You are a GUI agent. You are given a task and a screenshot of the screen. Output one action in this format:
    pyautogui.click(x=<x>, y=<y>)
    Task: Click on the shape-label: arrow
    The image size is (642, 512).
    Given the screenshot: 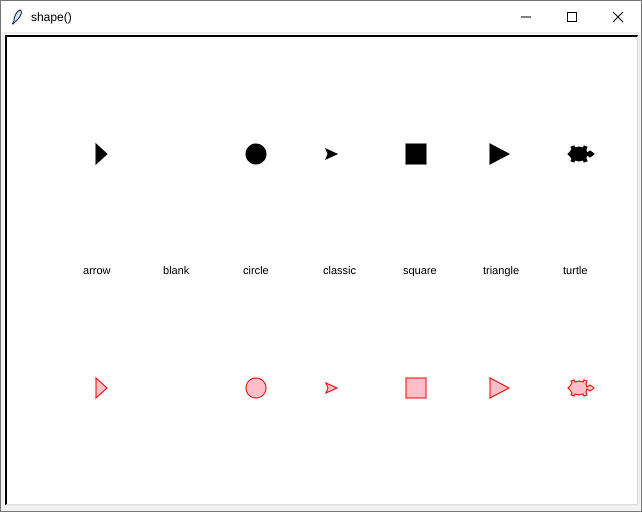 What is the action you would take?
    pyautogui.click(x=97, y=271)
    